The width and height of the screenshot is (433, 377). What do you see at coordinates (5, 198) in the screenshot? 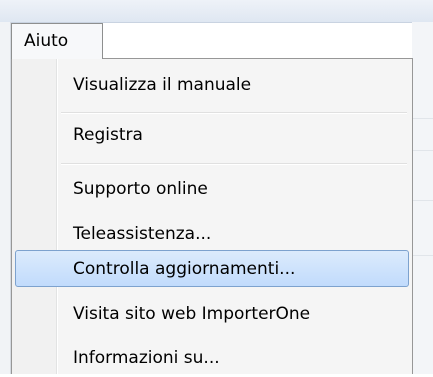
I see `application-left-panel` at bounding box center [5, 198].